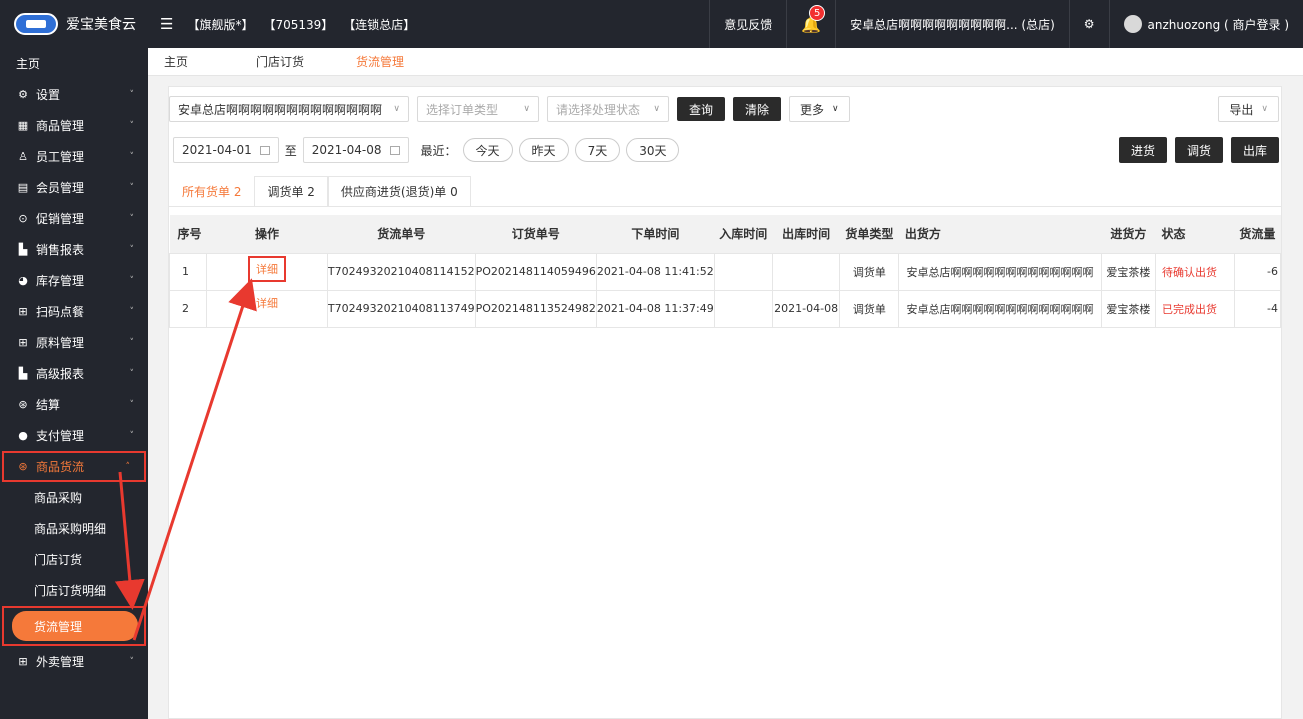  What do you see at coordinates (74, 497) in the screenshot?
I see `sidebar-subitem-purchase: 商品采购` at bounding box center [74, 497].